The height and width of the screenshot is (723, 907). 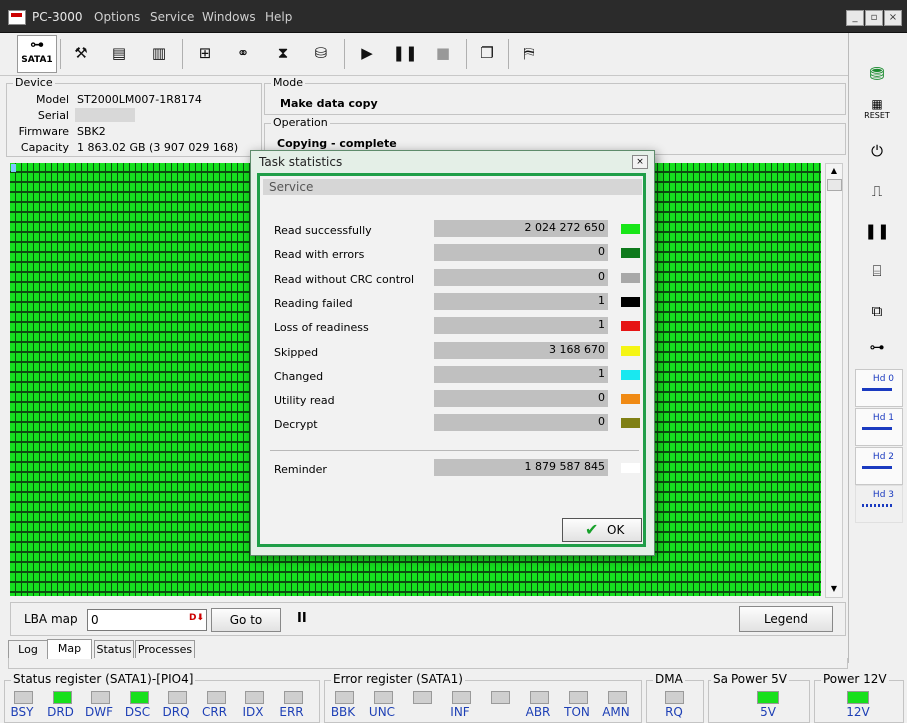 What do you see at coordinates (720, 679) in the screenshot?
I see `power-5v-prefix: Sa` at bounding box center [720, 679].